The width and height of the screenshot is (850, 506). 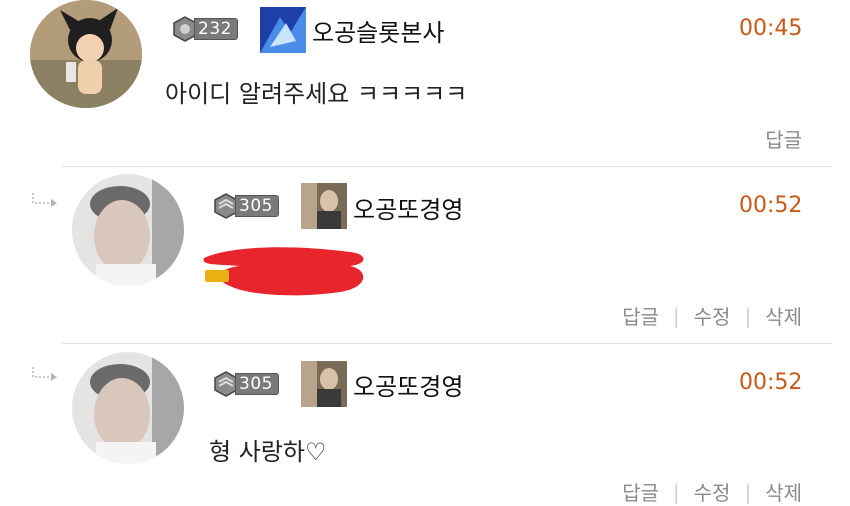 I want to click on level-number: 232, so click(x=216, y=29).